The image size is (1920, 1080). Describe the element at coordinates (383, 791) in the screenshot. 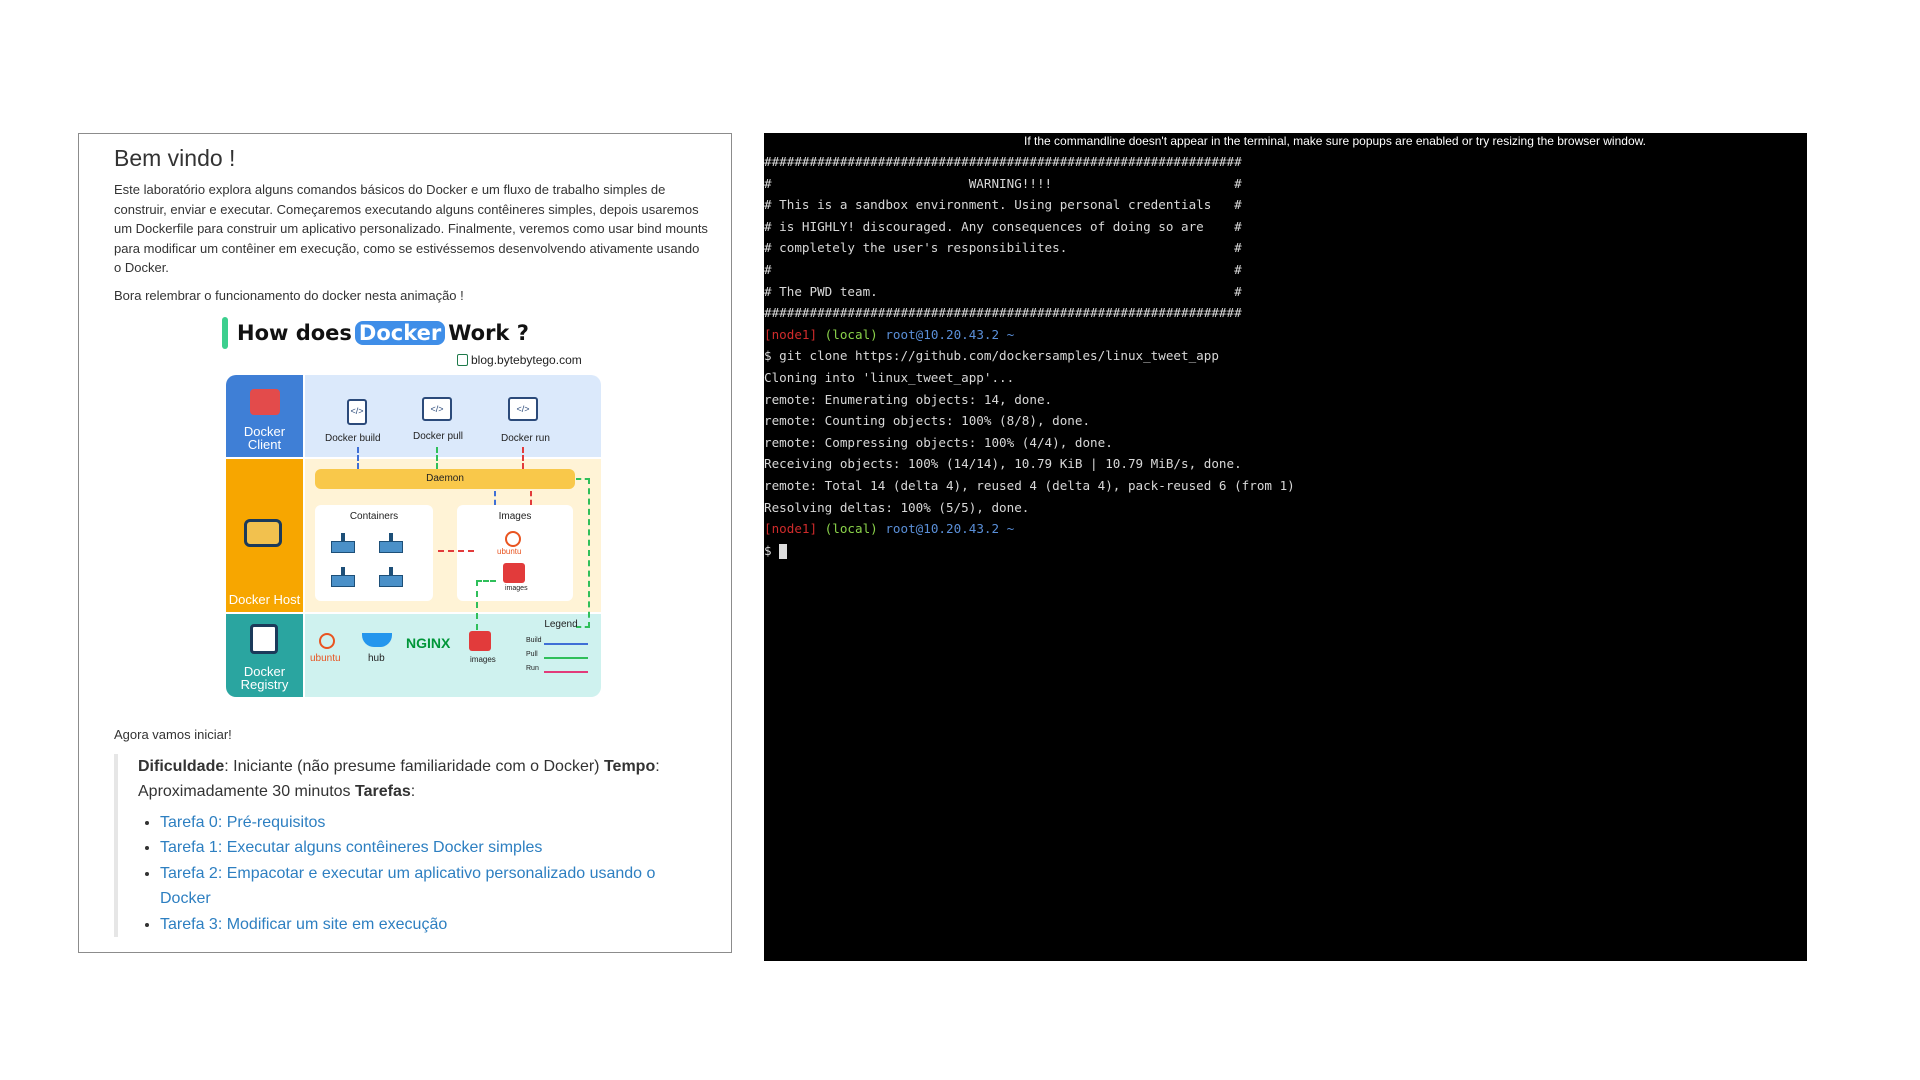

I see `tasks-label: Tarefas` at that location.